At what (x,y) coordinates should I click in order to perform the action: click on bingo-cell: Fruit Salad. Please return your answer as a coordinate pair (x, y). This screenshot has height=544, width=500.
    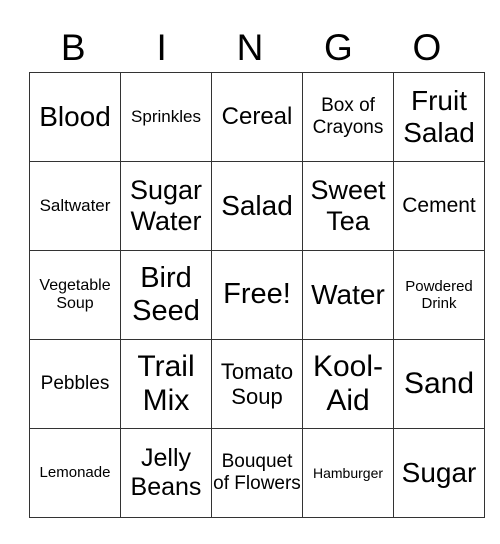
    Looking at the image, I should click on (439, 117).